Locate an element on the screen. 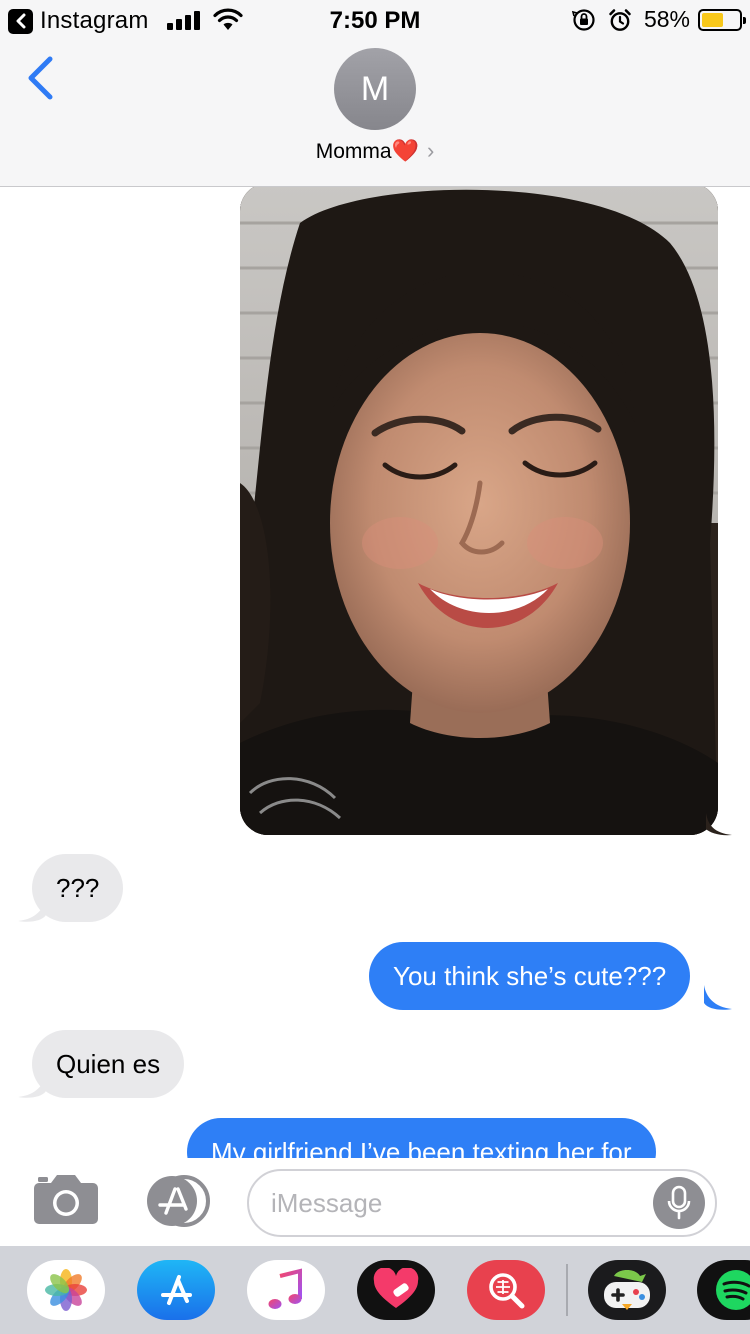 The height and width of the screenshot is (1334, 750). drawer-divider is located at coordinates (567, 1290).